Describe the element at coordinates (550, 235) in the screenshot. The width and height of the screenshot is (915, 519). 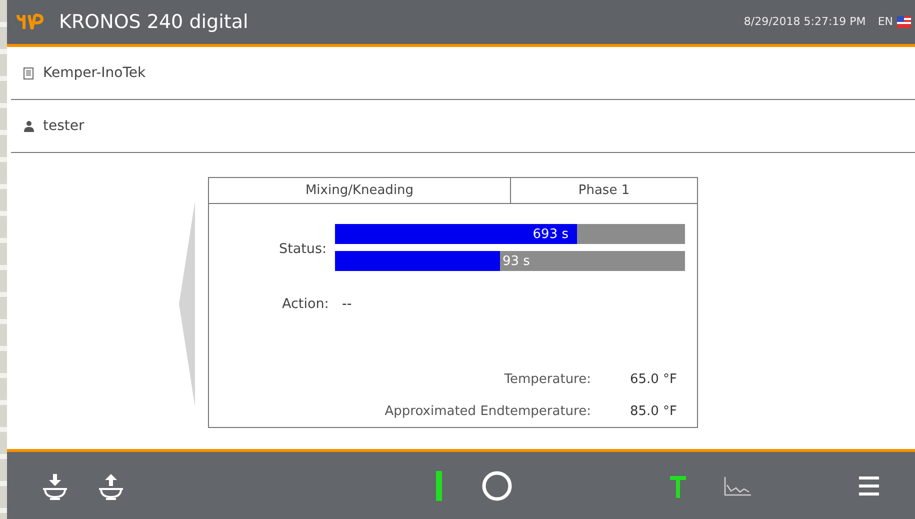
I see `progress-time: 693 s` at that location.